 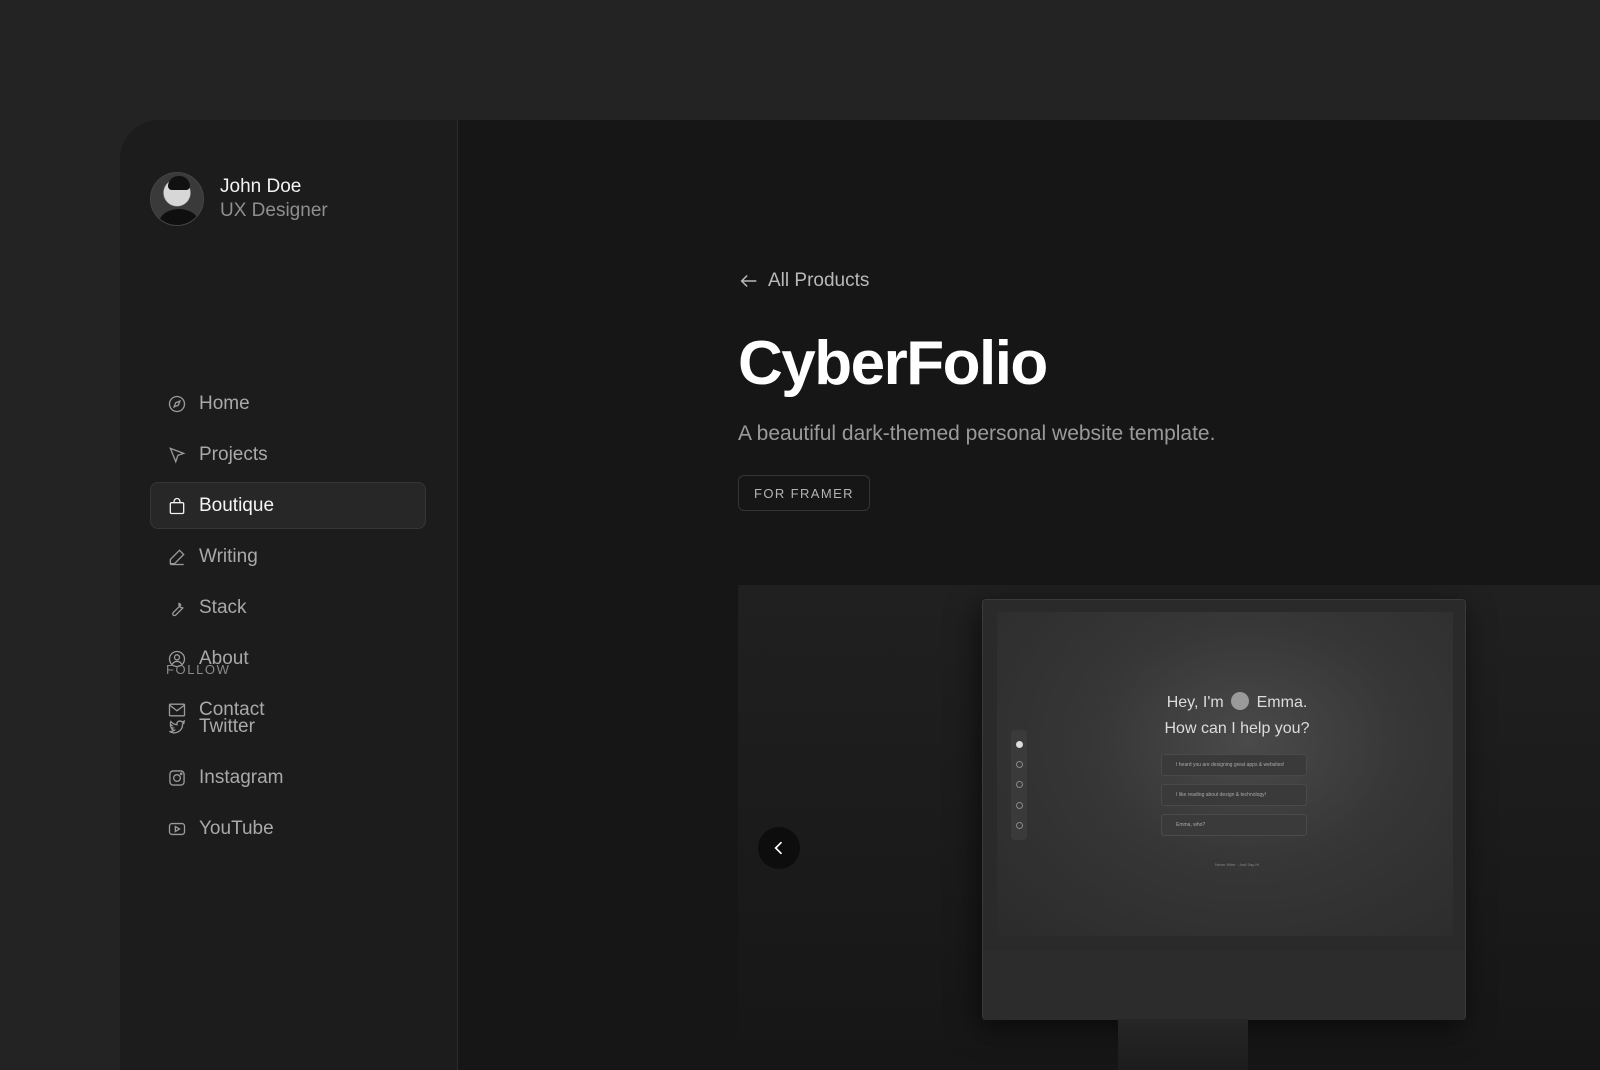 What do you see at coordinates (1234, 825) in the screenshot?
I see `preview-option: Emma, who?` at bounding box center [1234, 825].